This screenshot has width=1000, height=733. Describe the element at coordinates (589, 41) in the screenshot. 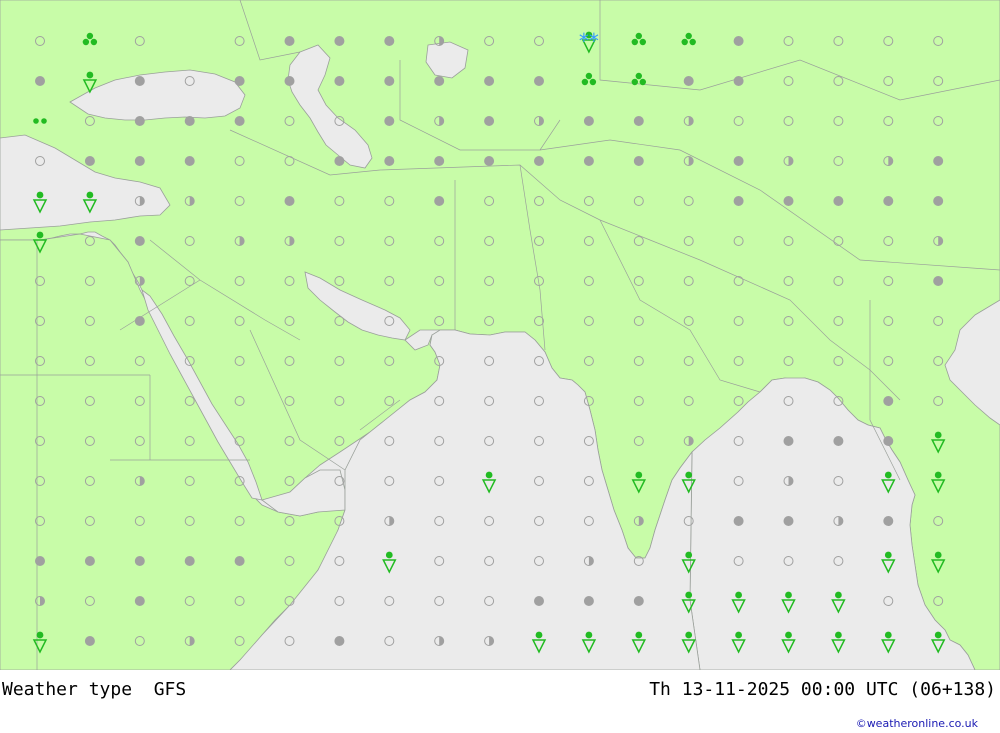

I see `snow-icon: **` at that location.